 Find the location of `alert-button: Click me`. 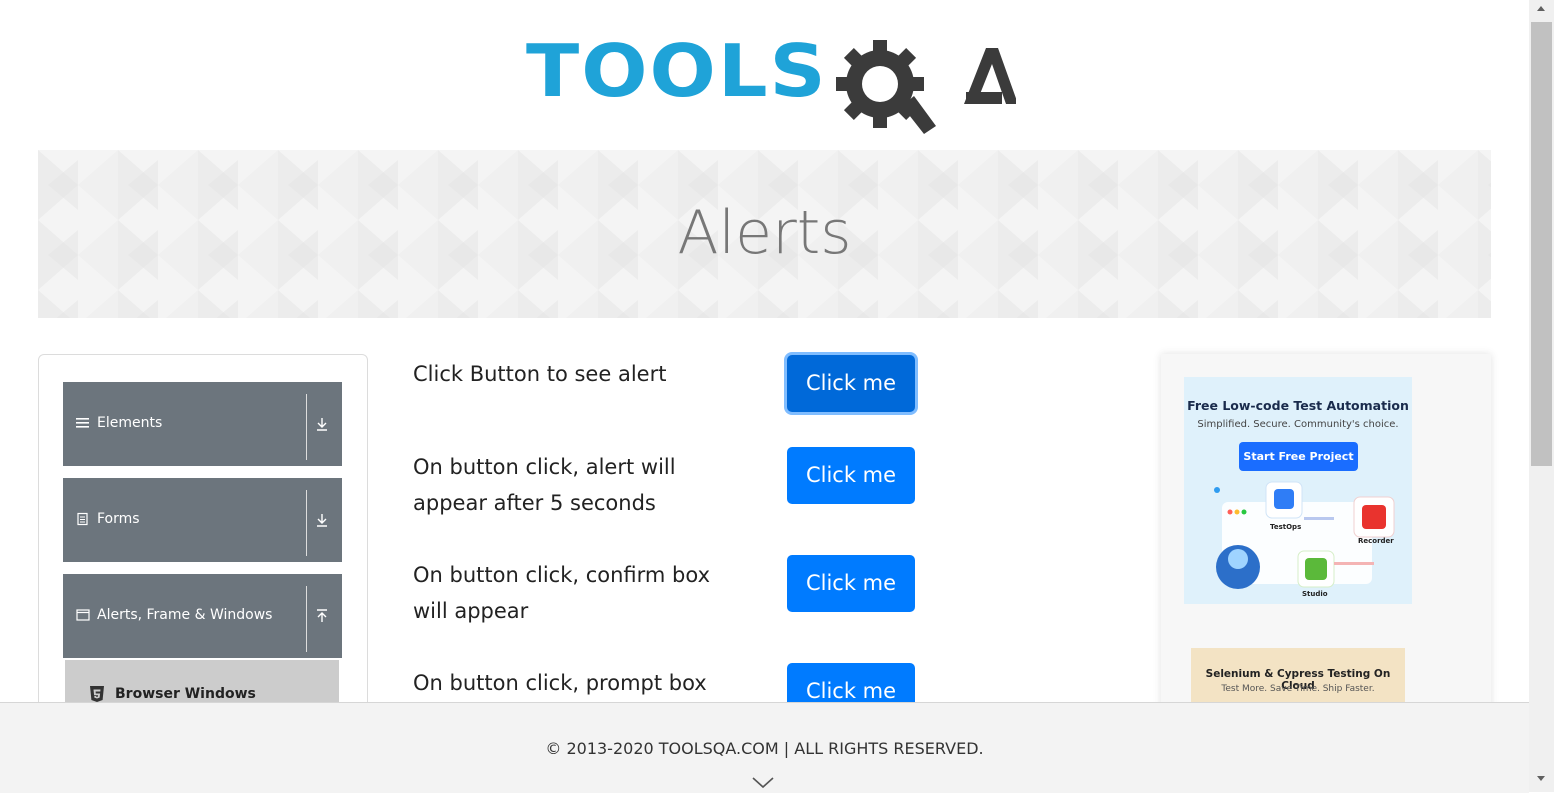

alert-button: Click me is located at coordinates (851, 383).